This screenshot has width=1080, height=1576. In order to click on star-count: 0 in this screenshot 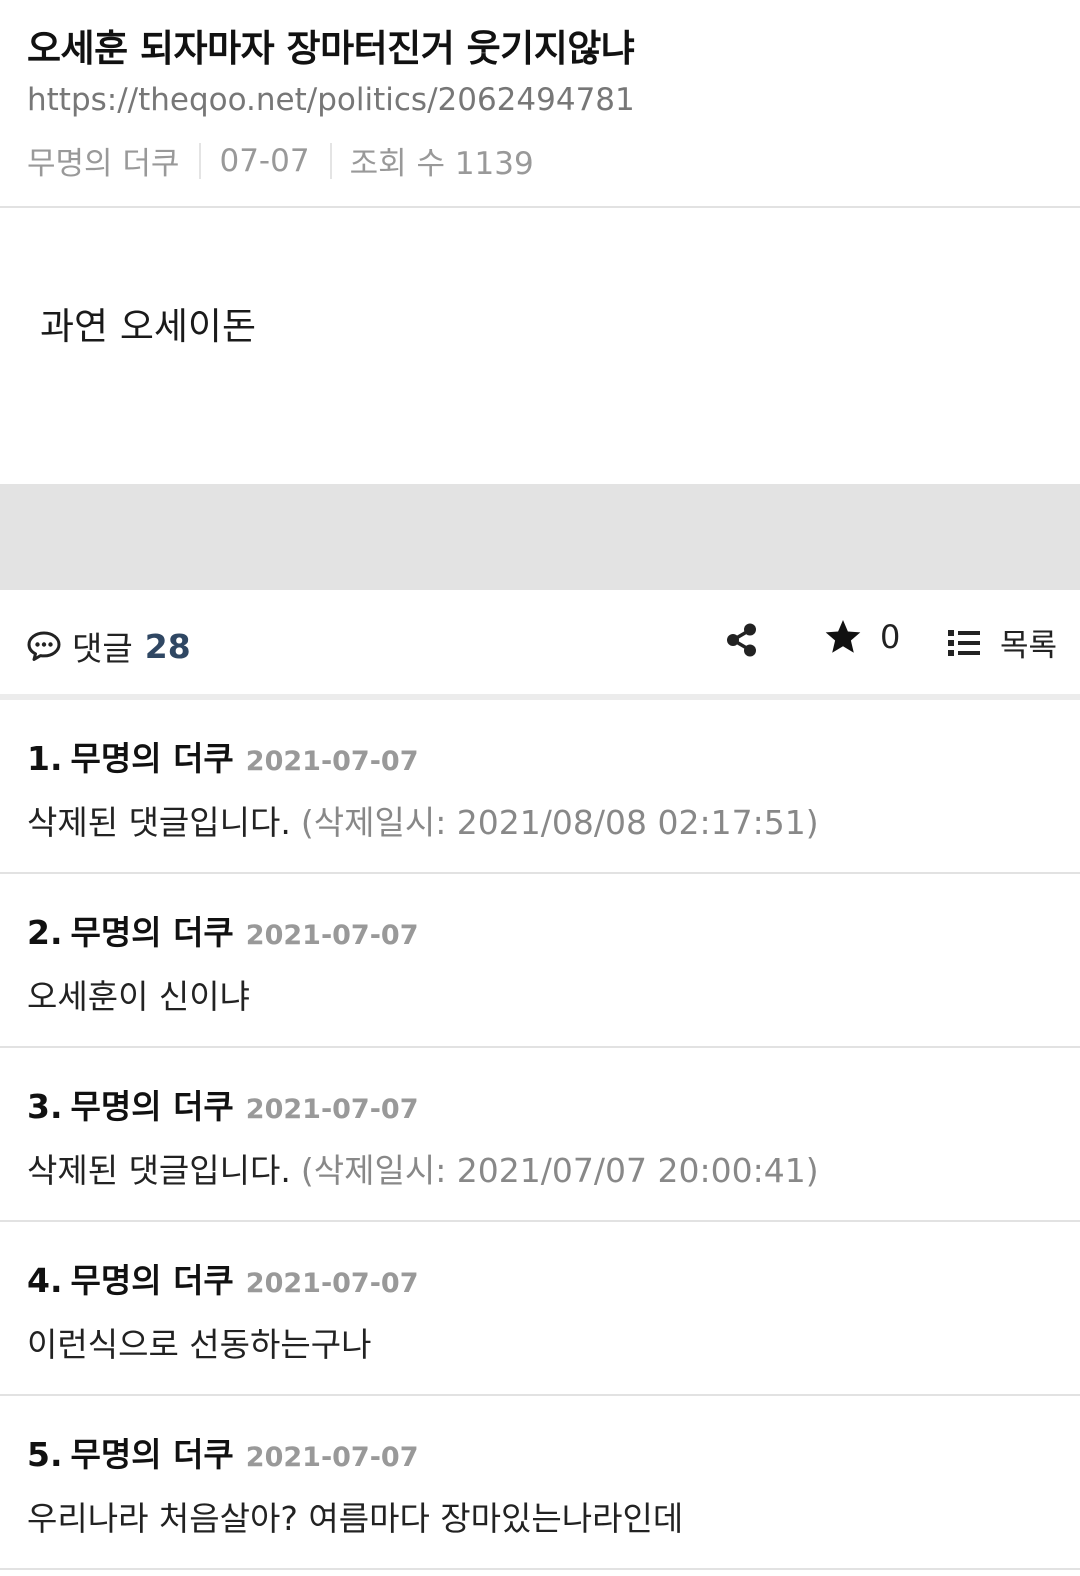, I will do `click(890, 637)`.